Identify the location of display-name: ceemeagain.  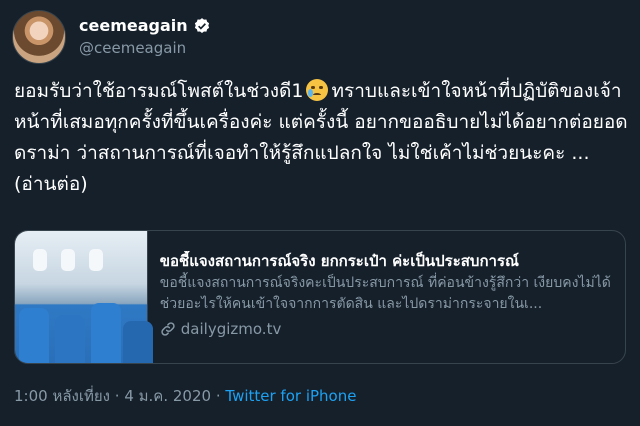
(133, 26).